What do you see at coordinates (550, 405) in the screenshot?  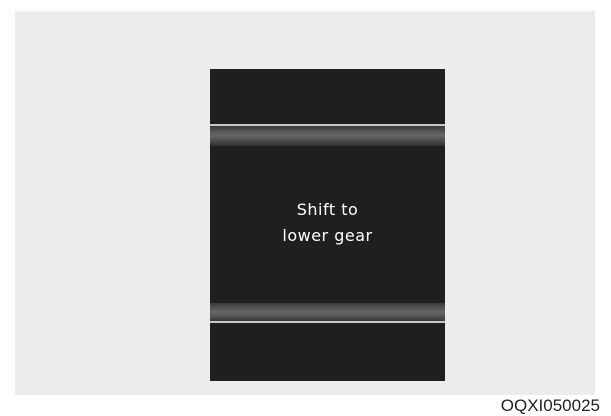 I see `figure-code: OQXI050025` at bounding box center [550, 405].